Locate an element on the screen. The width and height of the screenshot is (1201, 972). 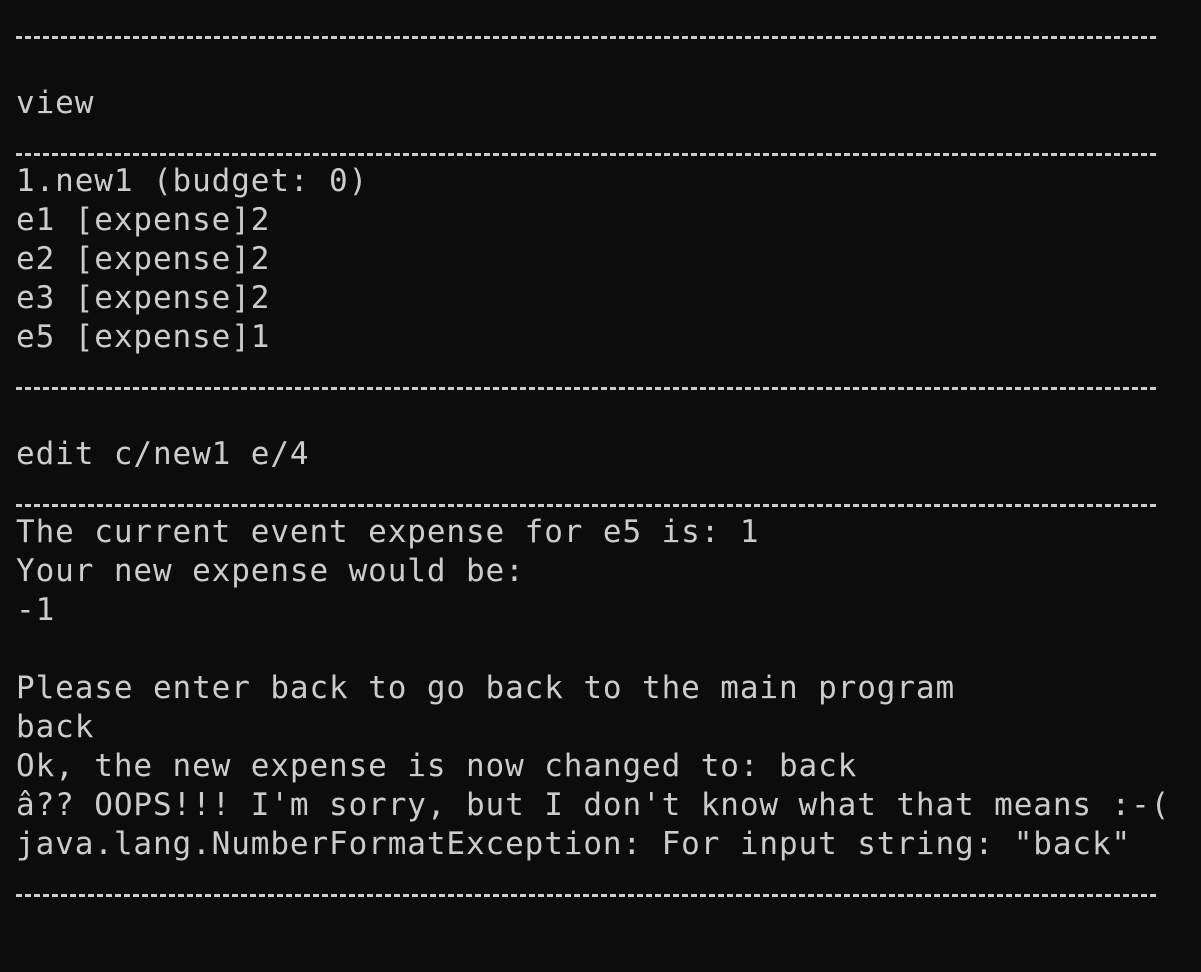
expense-row: e1 [expense]2 is located at coordinates (143, 220).